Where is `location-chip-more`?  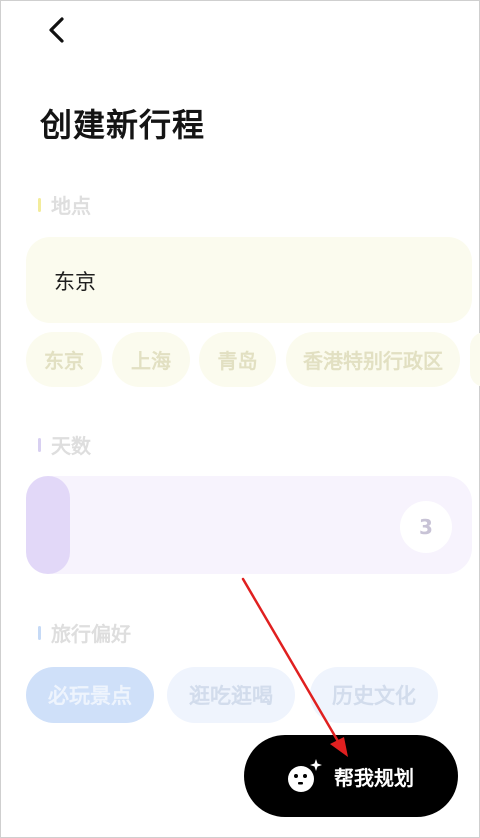
location-chip-more is located at coordinates (475, 359).